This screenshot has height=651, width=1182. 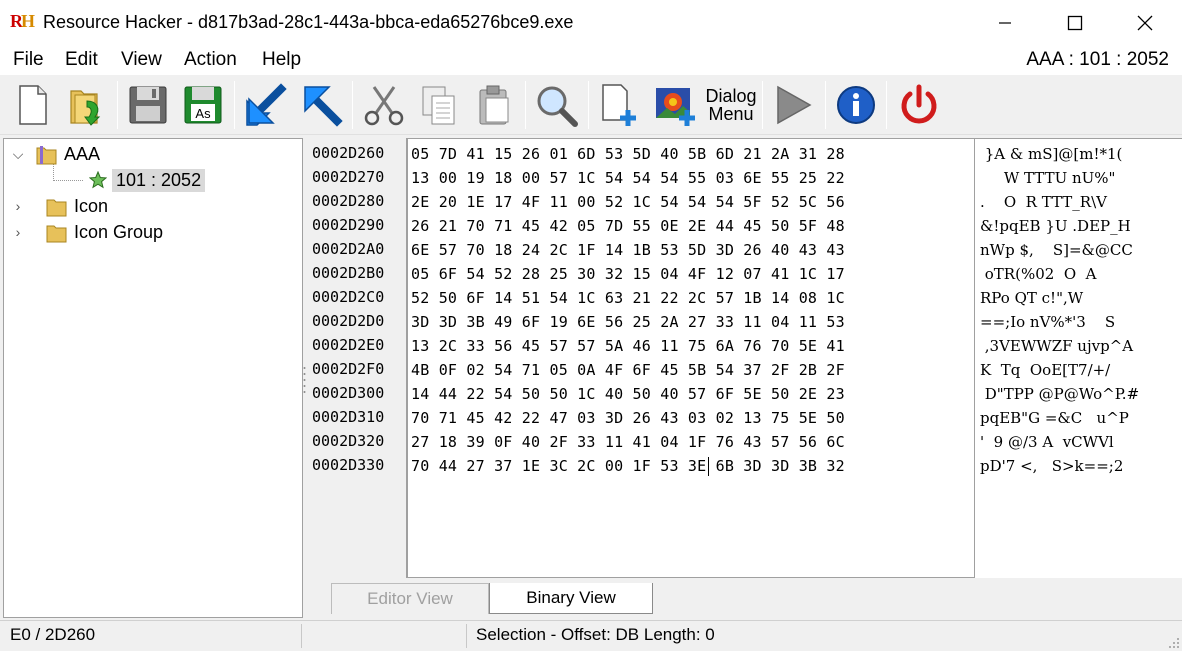 What do you see at coordinates (18, 154) in the screenshot?
I see `chevron-down-icon: ⌵` at bounding box center [18, 154].